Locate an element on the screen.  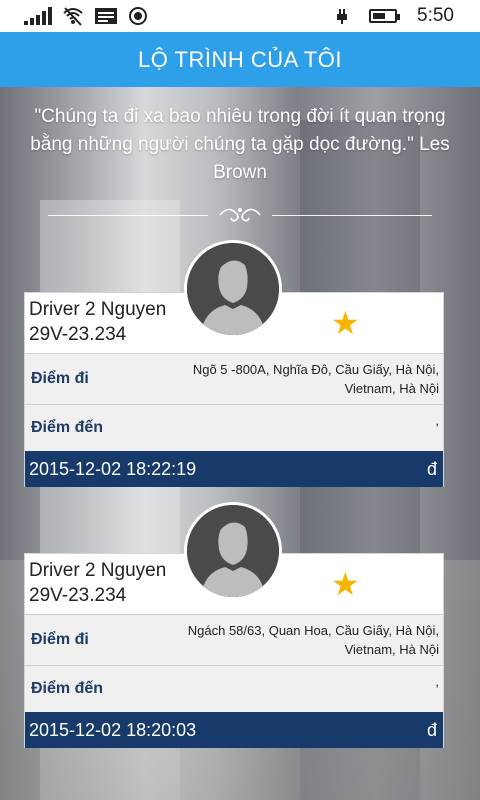
charging-icon is located at coordinates (342, 16).